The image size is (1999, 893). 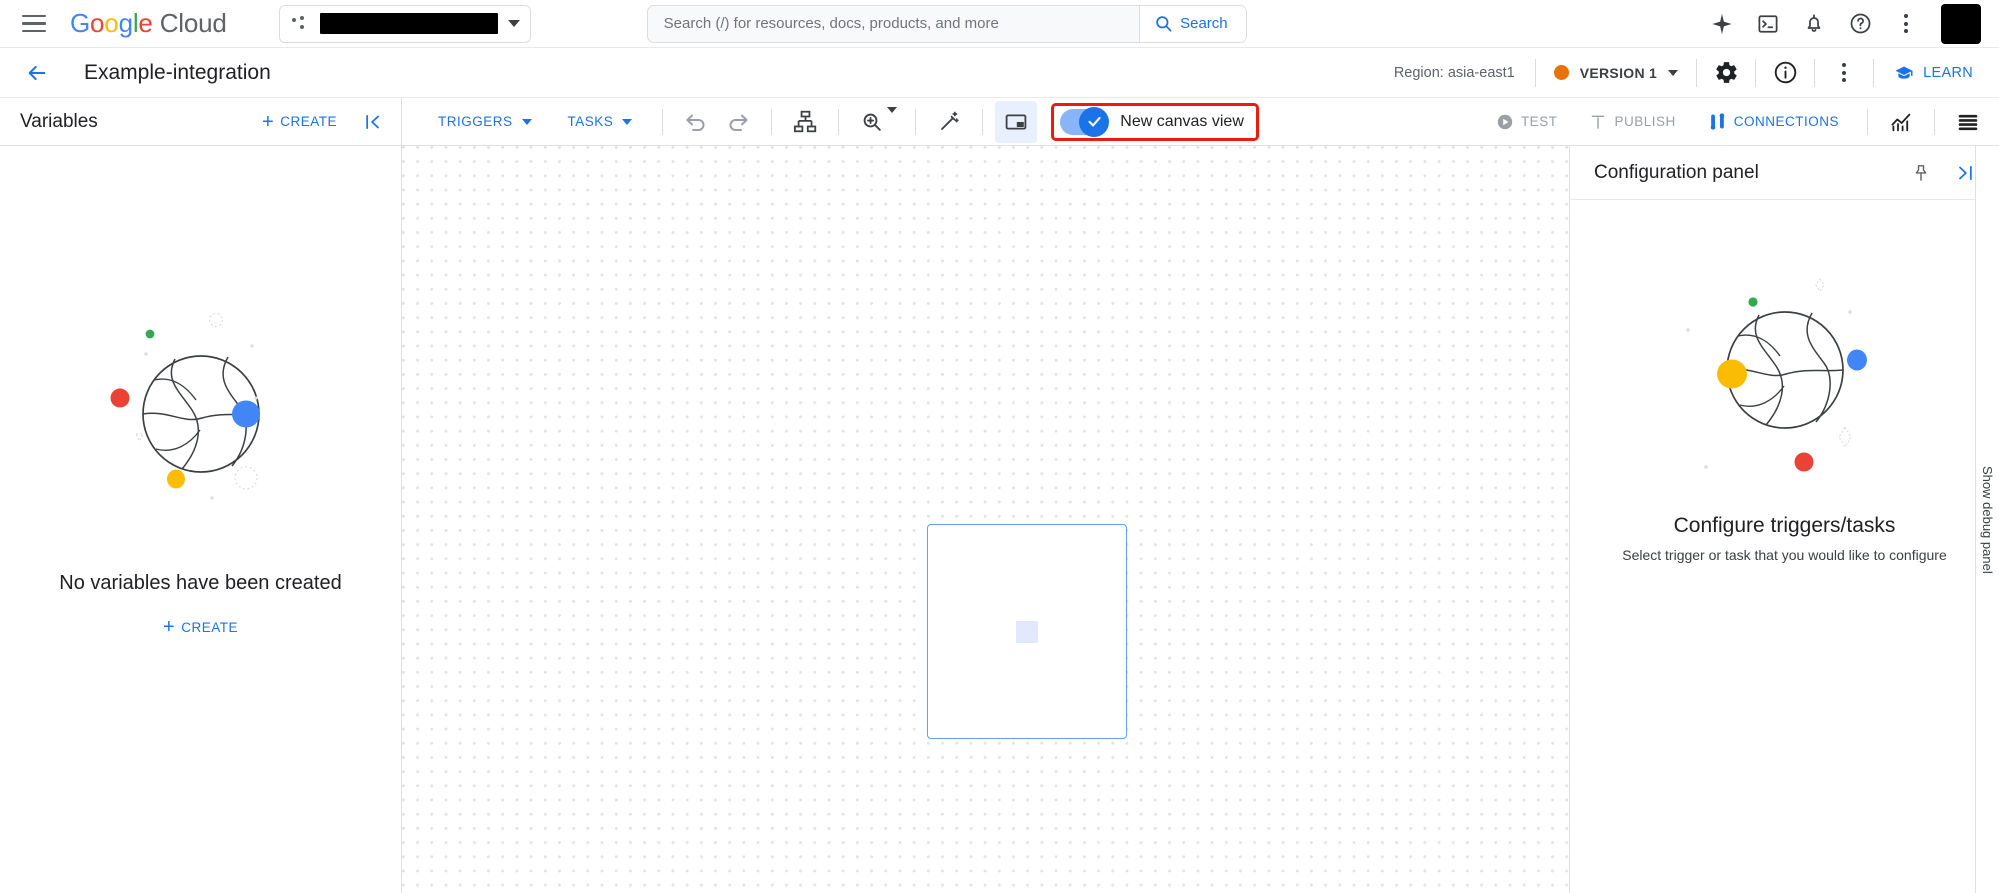 I want to click on terminal-glyph, so click(x=1768, y=23).